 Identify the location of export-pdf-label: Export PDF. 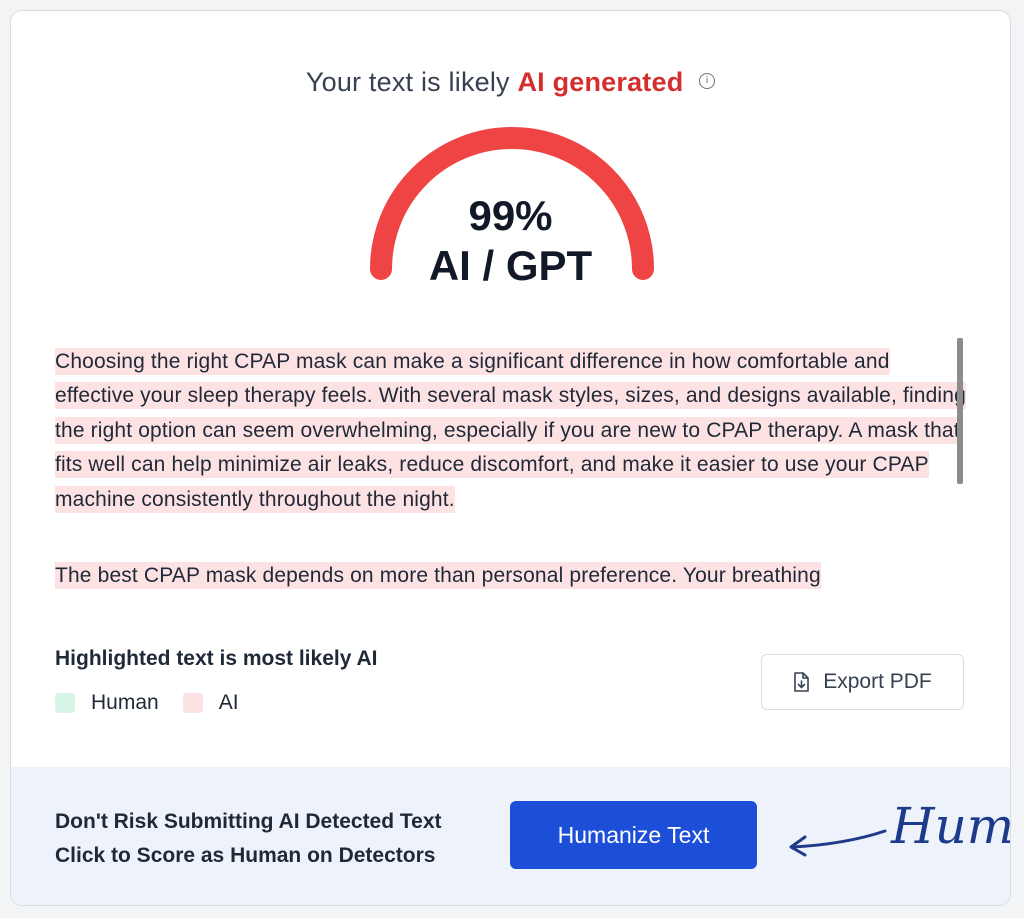
(877, 681).